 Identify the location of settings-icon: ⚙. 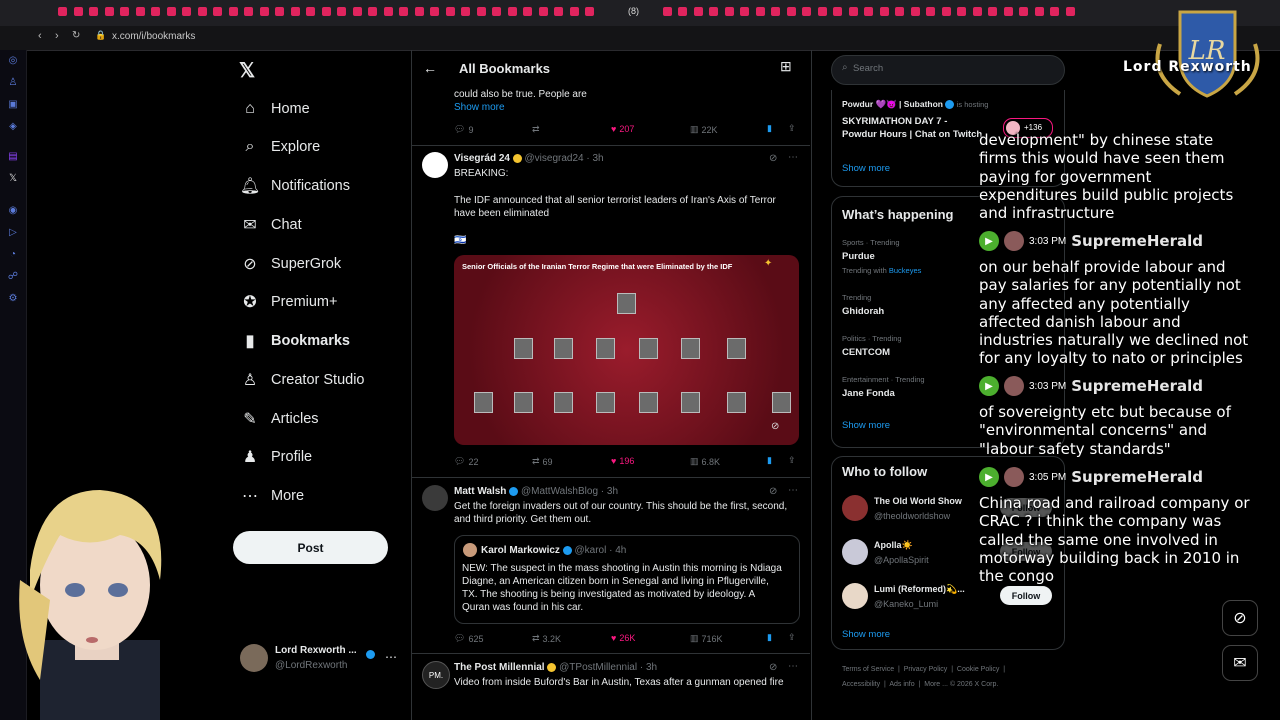
(13, 299).